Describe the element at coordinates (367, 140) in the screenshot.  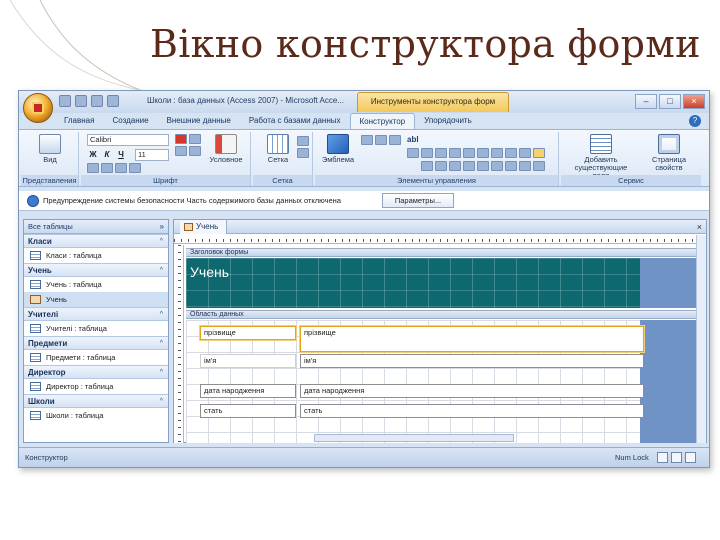
I see `title-icon` at that location.